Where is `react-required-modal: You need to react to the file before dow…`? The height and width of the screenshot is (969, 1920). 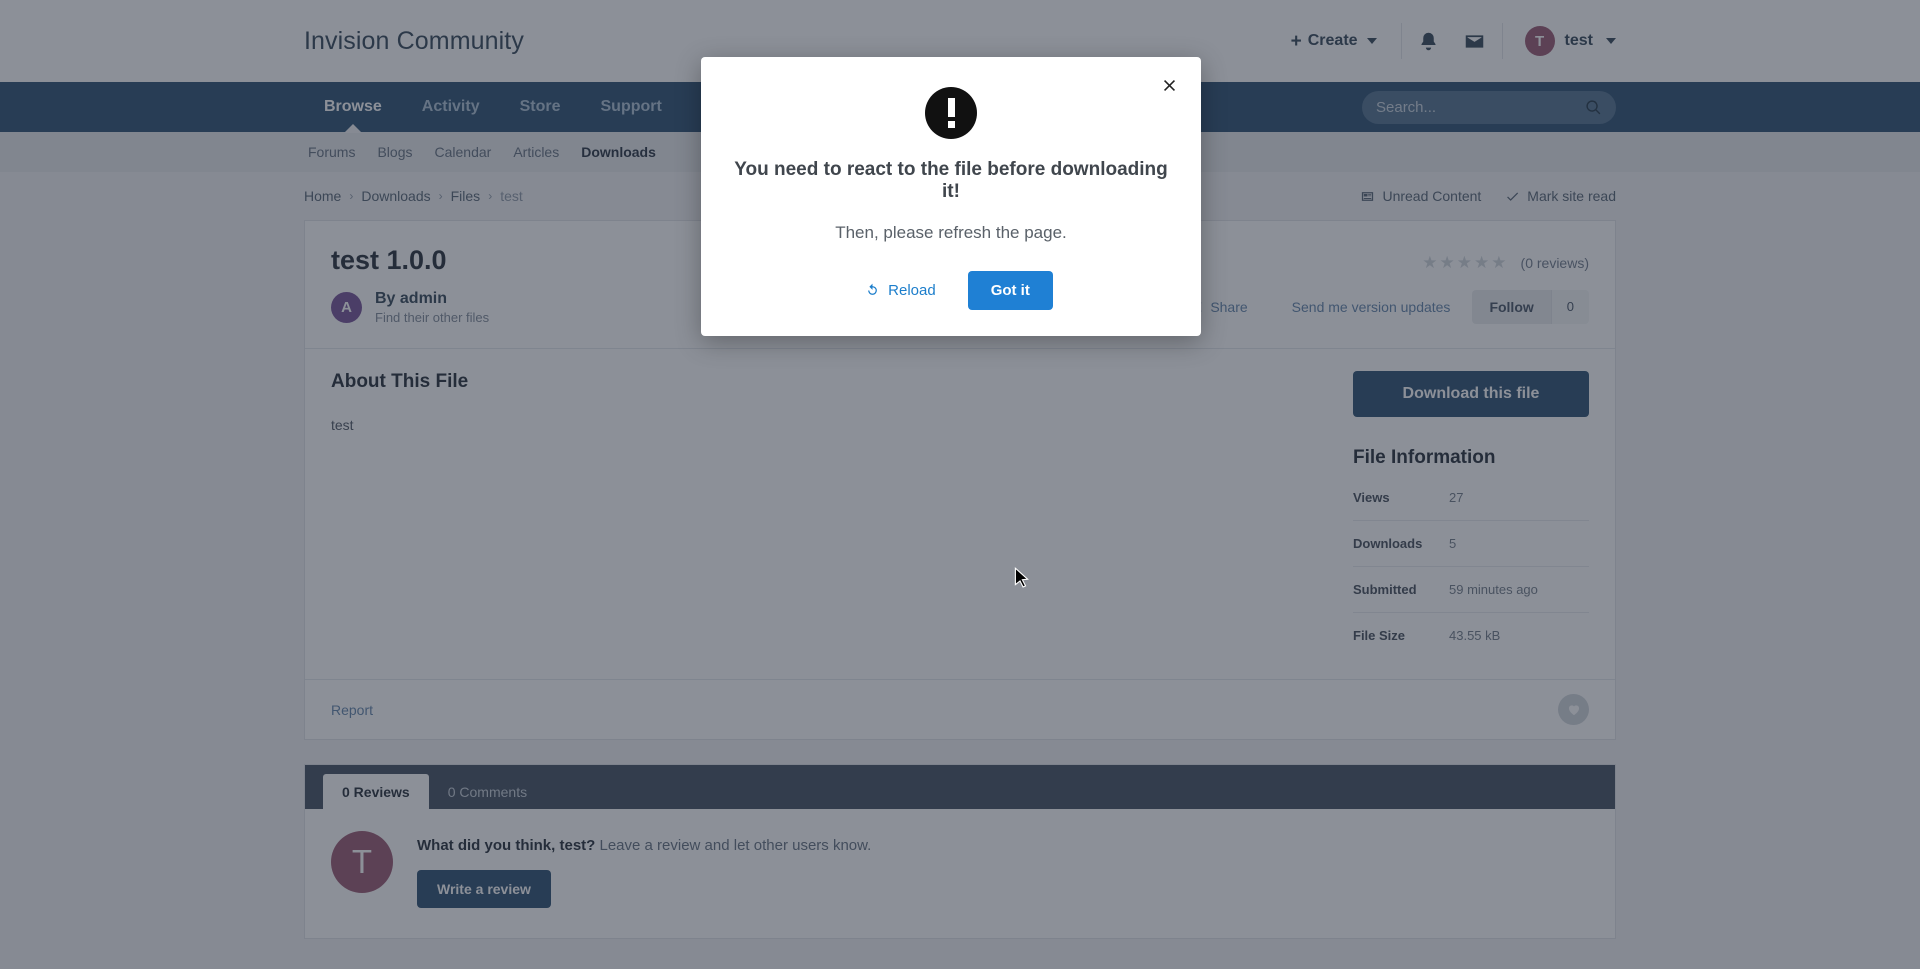 react-required-modal: You need to react to the file before dow… is located at coordinates (951, 196).